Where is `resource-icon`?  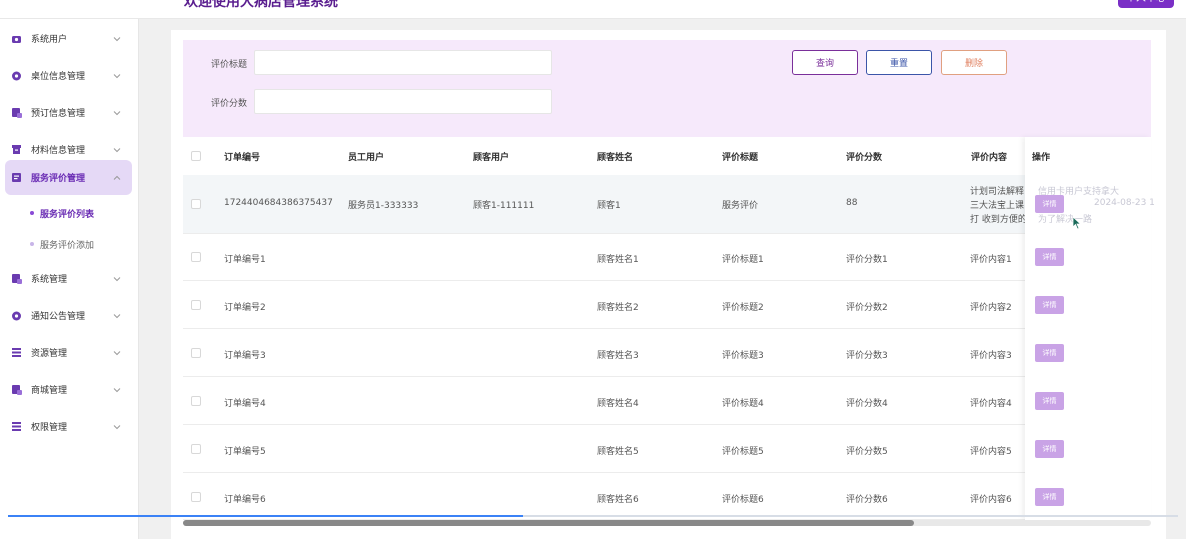
resource-icon is located at coordinates (16, 353).